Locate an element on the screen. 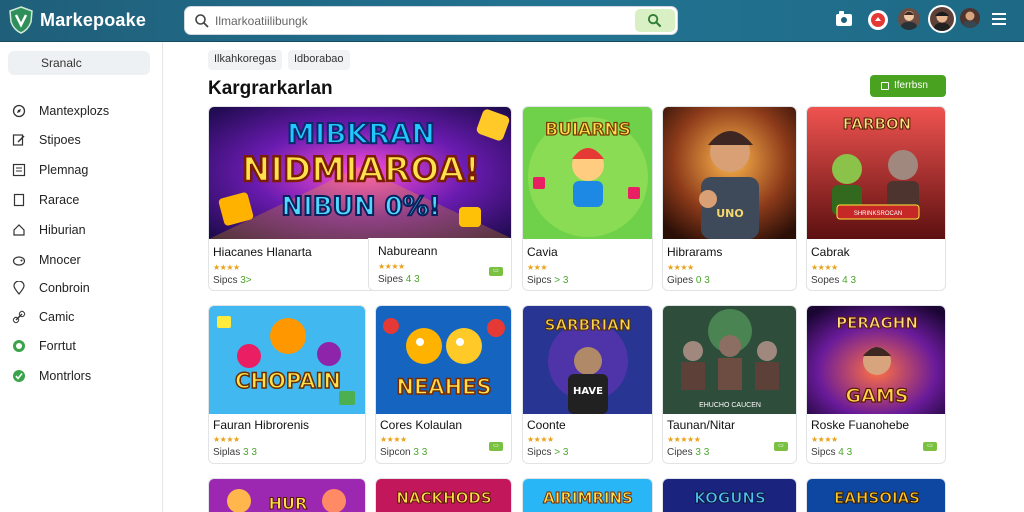 The width and height of the screenshot is (1024, 512). game-title: Fauran Hibrorenis is located at coordinates (261, 425).